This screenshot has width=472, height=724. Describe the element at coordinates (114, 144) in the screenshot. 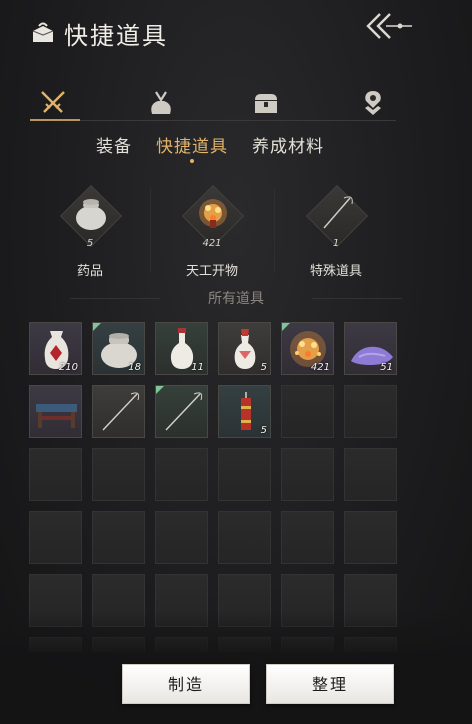

I see `subtab-equipment: 装备` at that location.